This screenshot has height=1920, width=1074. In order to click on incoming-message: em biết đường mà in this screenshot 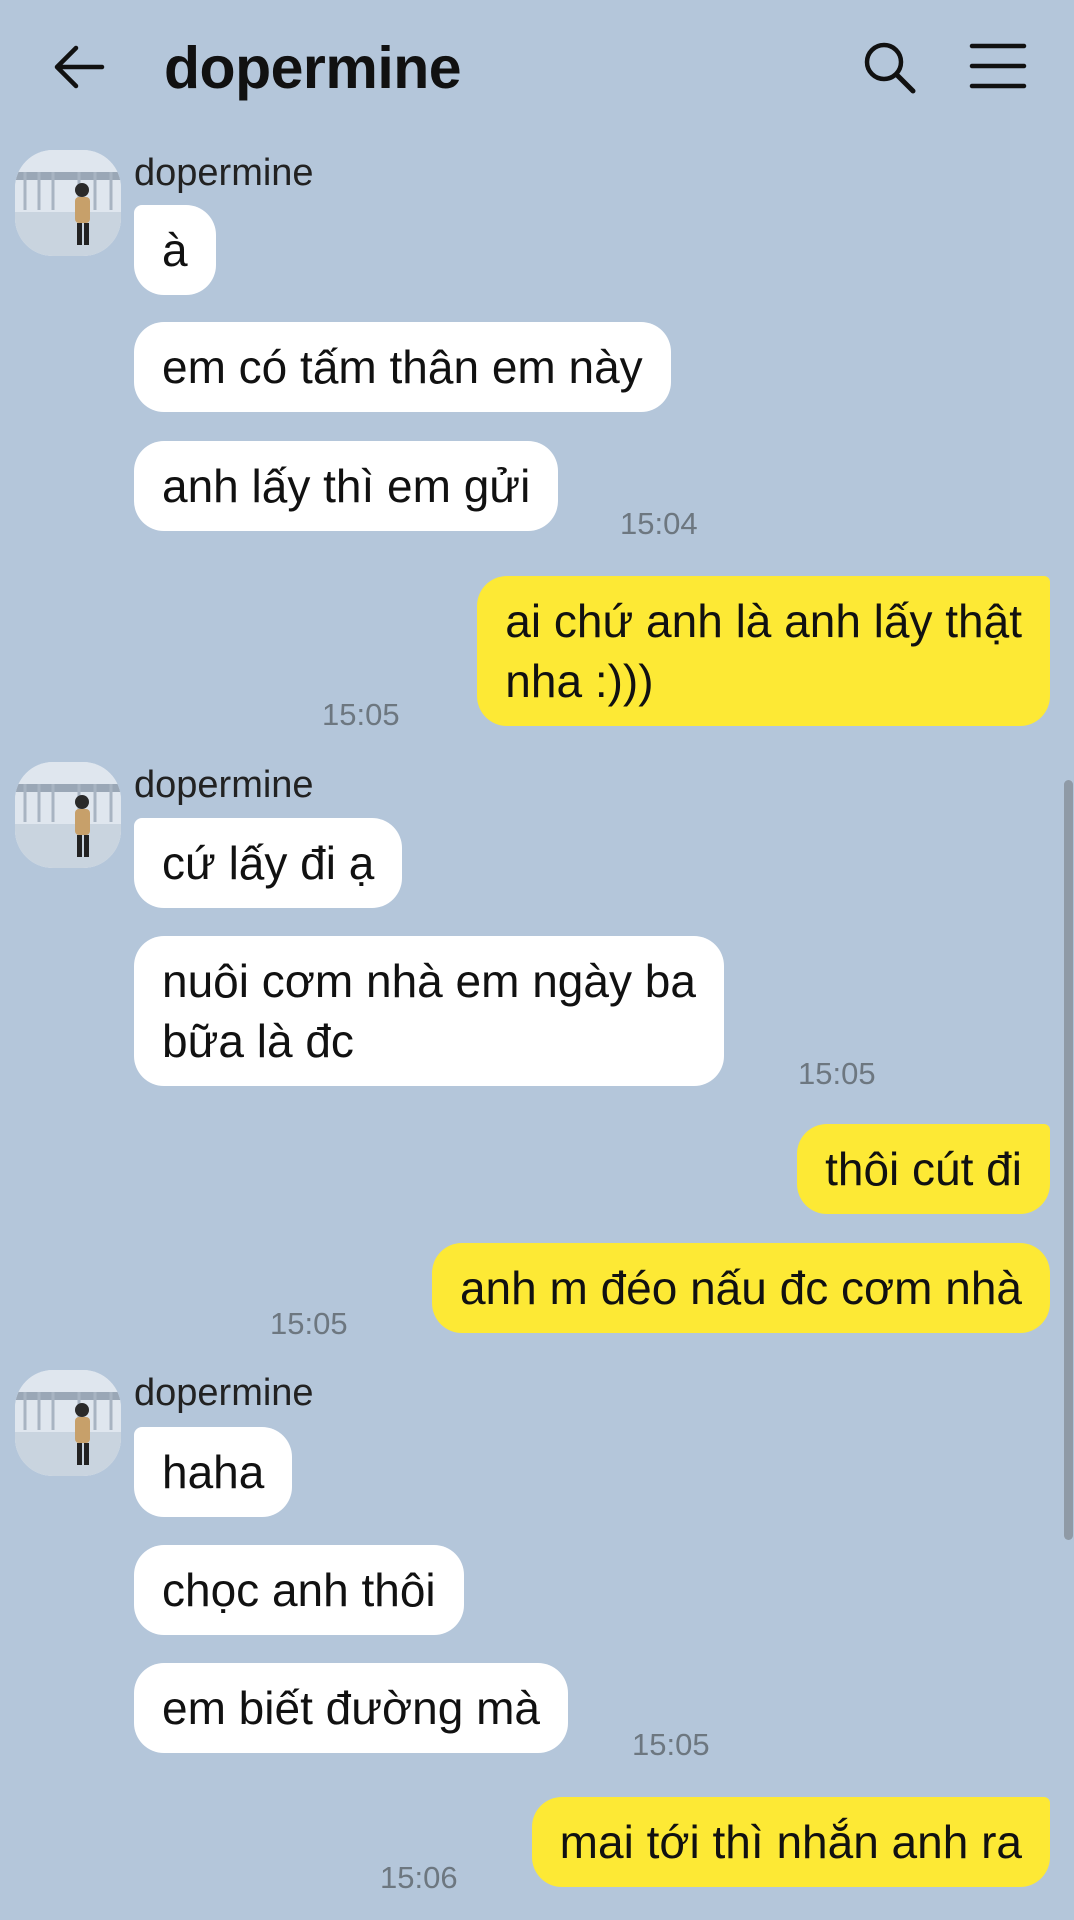, I will do `click(351, 1708)`.